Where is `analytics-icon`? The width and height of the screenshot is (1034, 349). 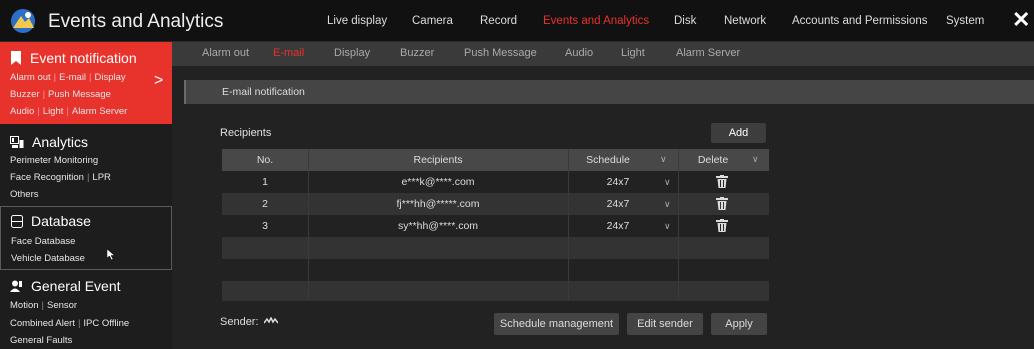
analytics-icon is located at coordinates (17, 141).